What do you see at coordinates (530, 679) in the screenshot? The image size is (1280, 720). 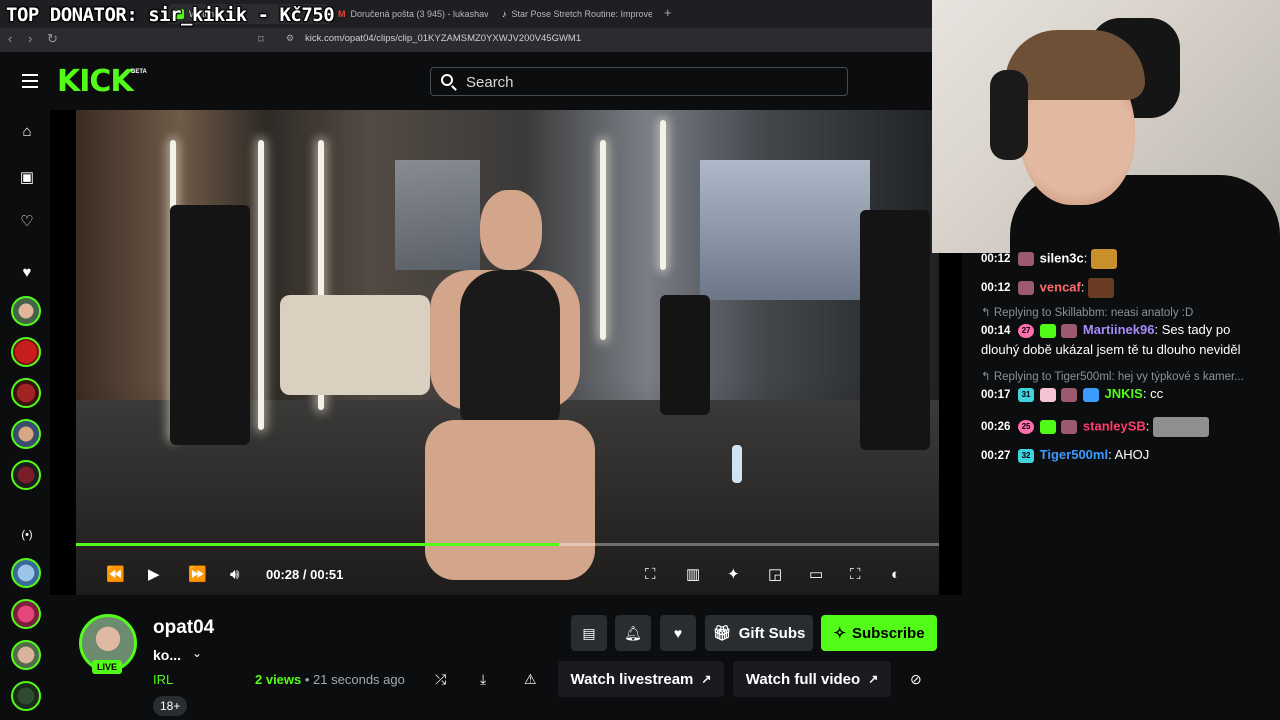 I see `report-icon: ⚠` at bounding box center [530, 679].